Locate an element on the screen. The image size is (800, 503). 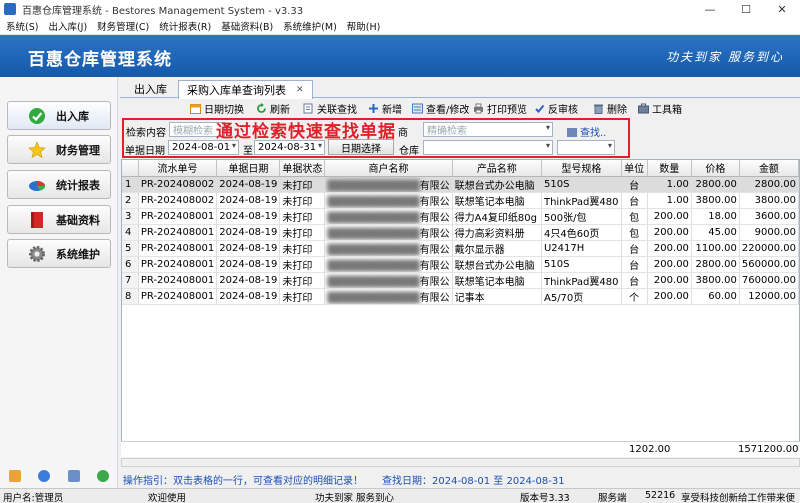
related-search-button: 关联查找 is located at coordinates (330, 108).